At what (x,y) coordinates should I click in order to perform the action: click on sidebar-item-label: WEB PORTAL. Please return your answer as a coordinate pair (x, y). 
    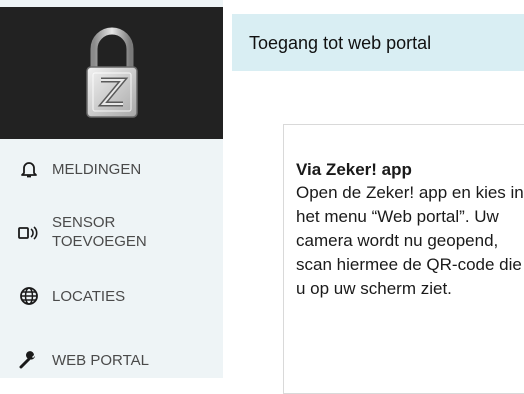
    Looking at the image, I should click on (100, 360).